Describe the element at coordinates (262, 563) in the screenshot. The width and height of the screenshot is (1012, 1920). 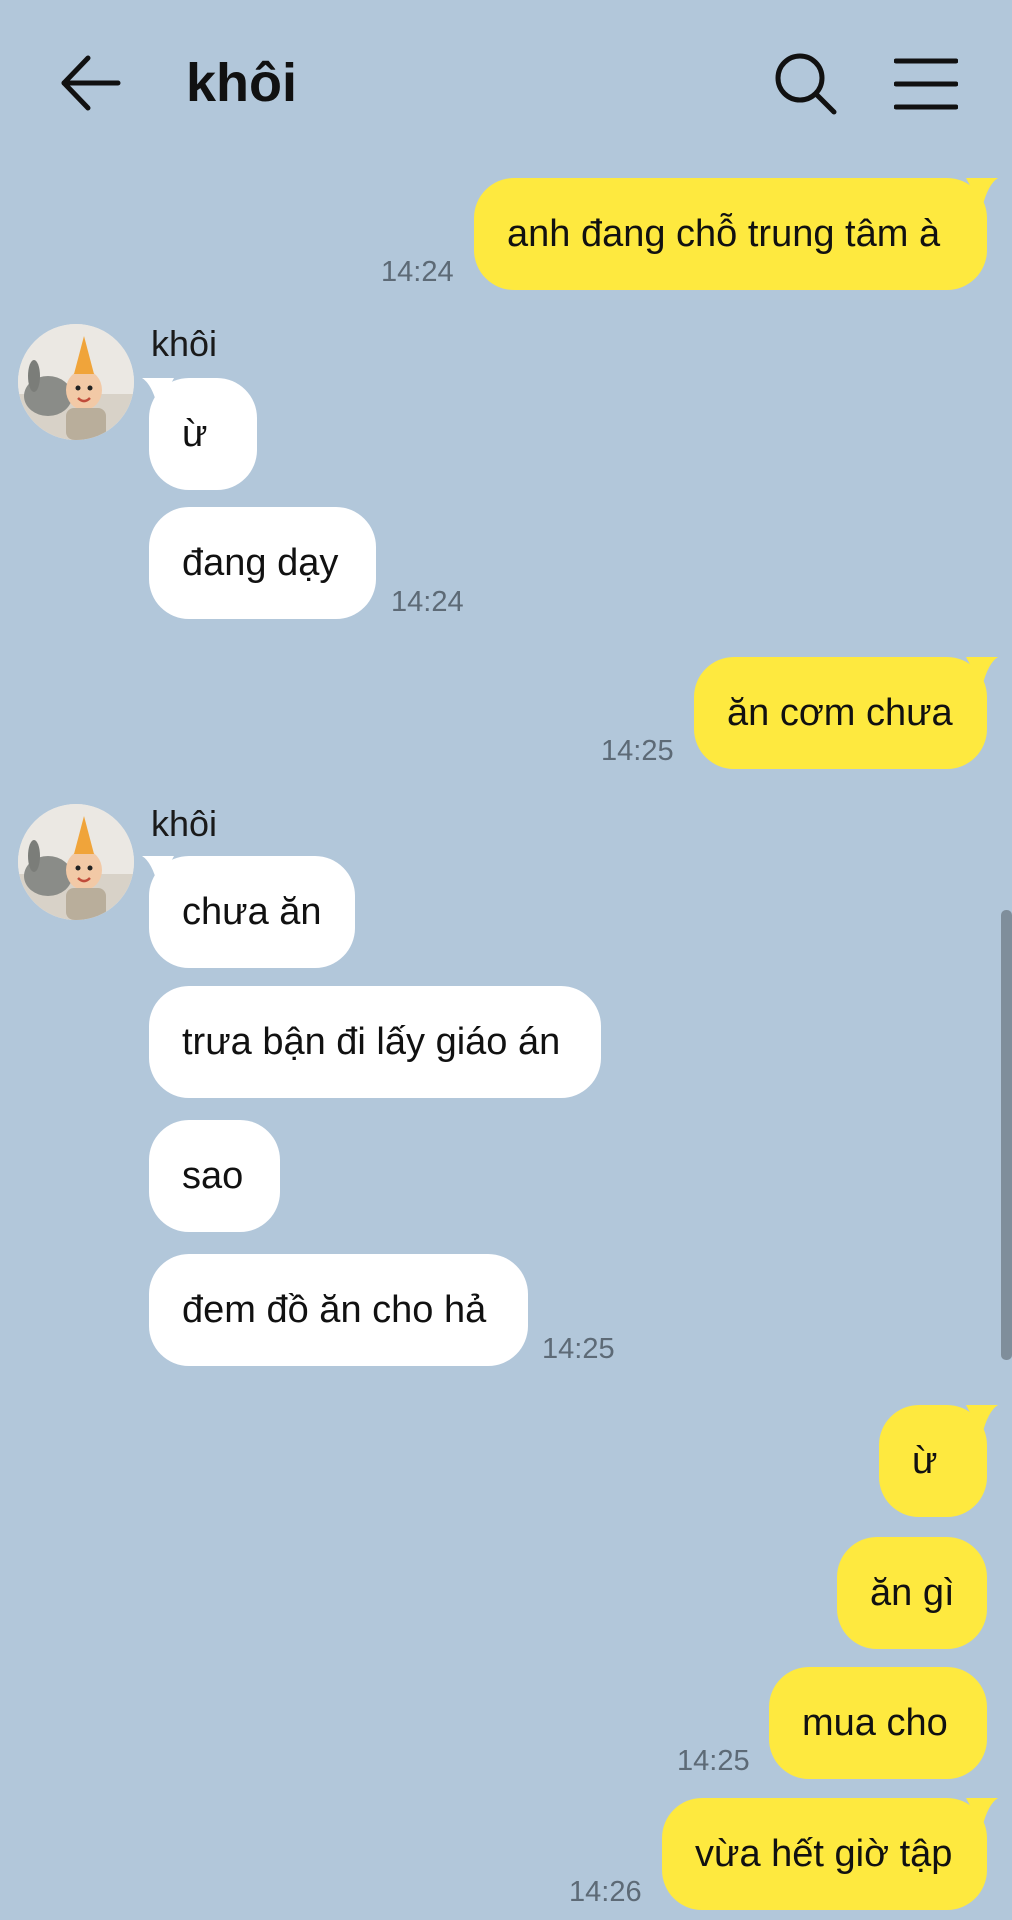
I see `message-bubble-theirs: đang dạy` at that location.